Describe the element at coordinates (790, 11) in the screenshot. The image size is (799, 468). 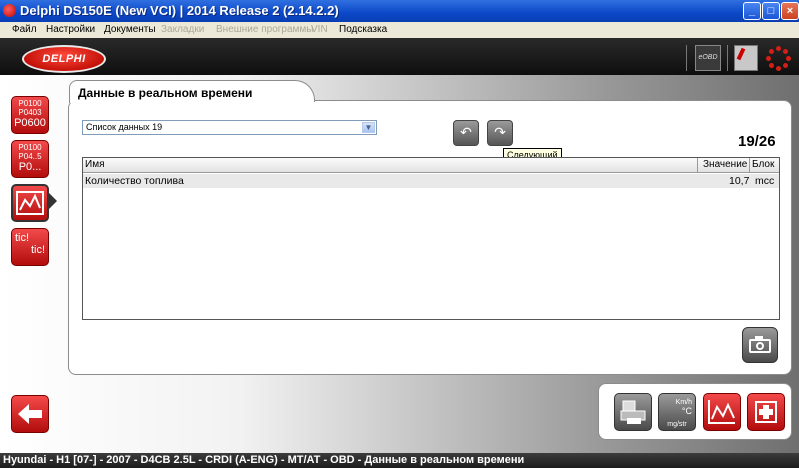
I see `close-button: ×` at that location.